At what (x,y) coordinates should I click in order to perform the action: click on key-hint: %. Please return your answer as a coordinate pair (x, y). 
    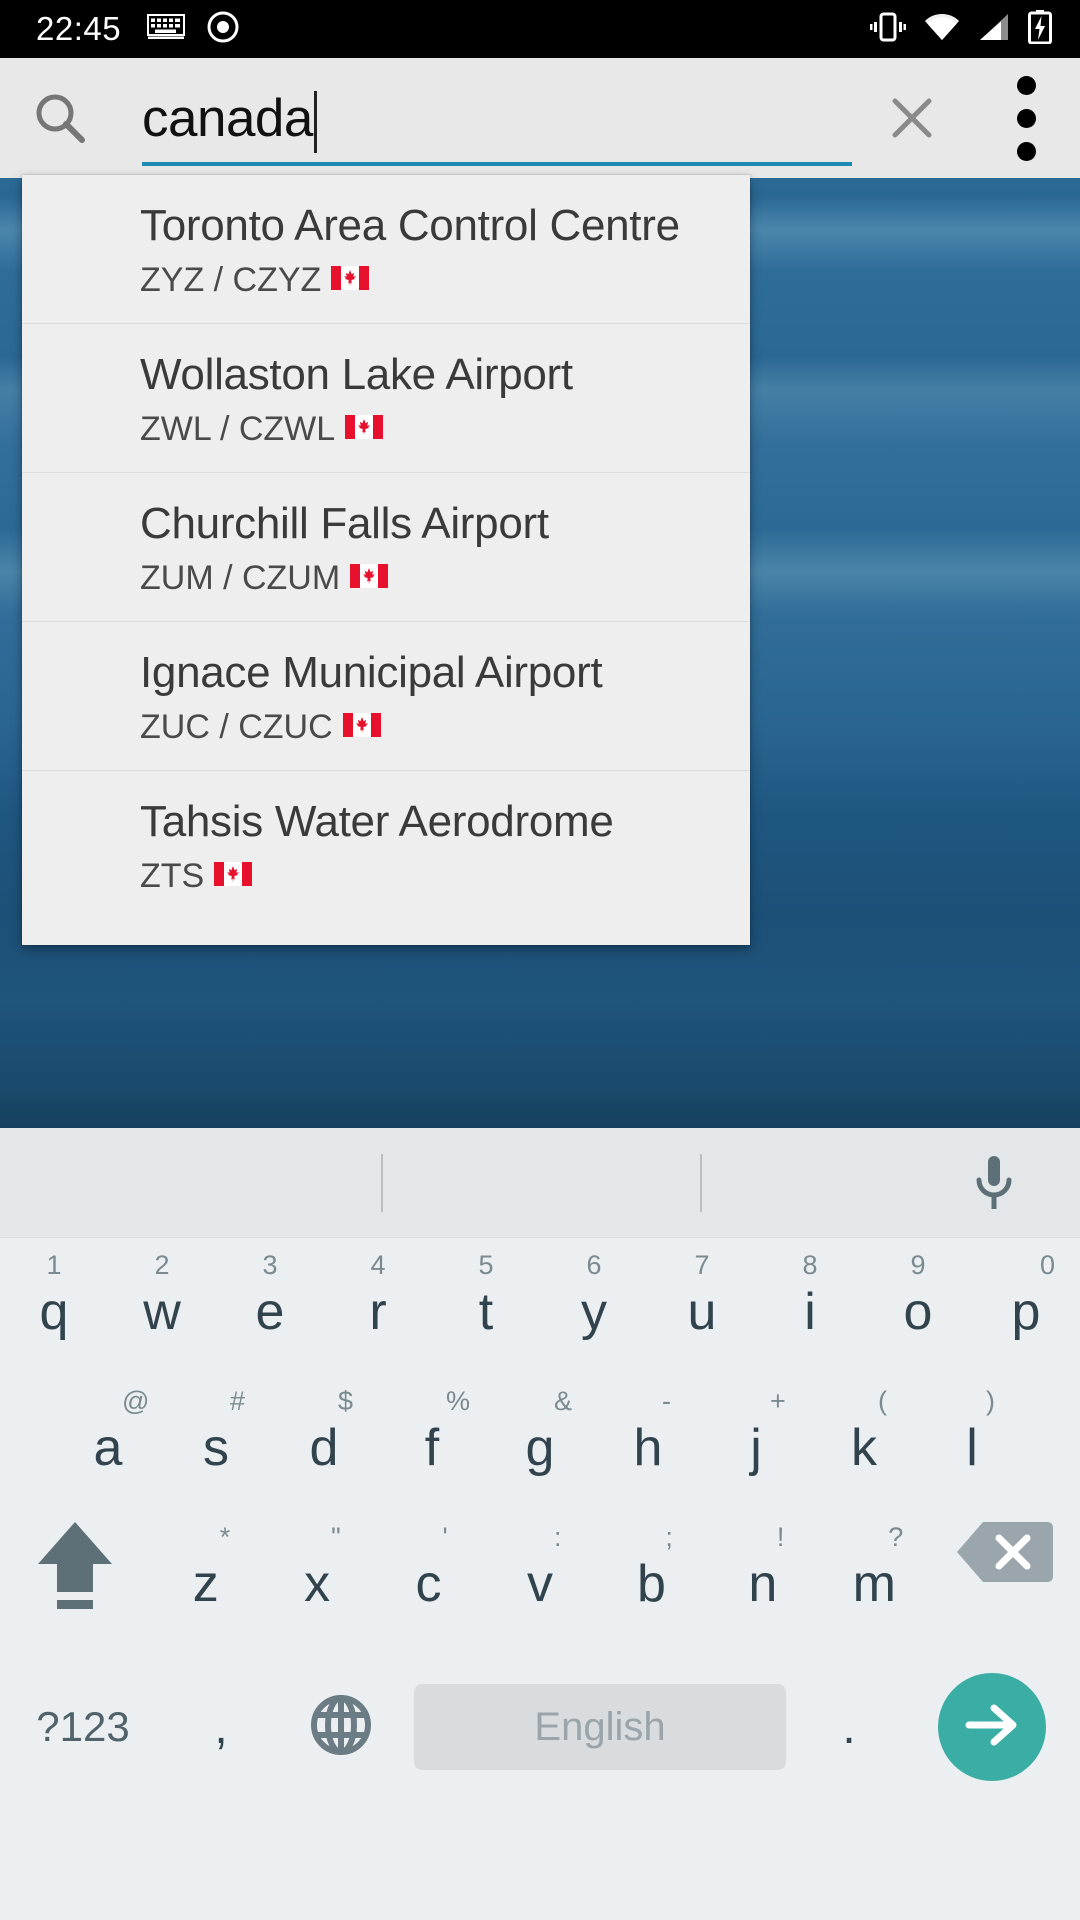
    Looking at the image, I should click on (458, 1401).